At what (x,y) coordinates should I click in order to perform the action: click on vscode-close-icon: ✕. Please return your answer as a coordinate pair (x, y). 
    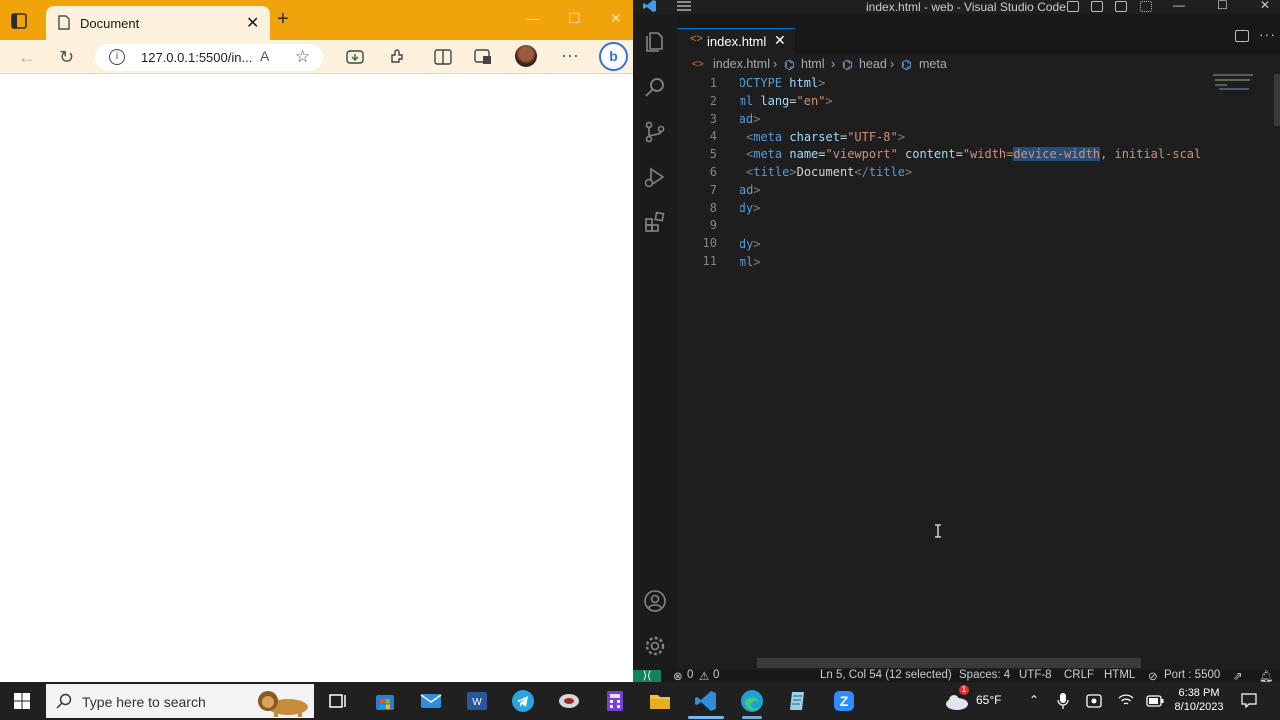
    Looking at the image, I should click on (1265, 6).